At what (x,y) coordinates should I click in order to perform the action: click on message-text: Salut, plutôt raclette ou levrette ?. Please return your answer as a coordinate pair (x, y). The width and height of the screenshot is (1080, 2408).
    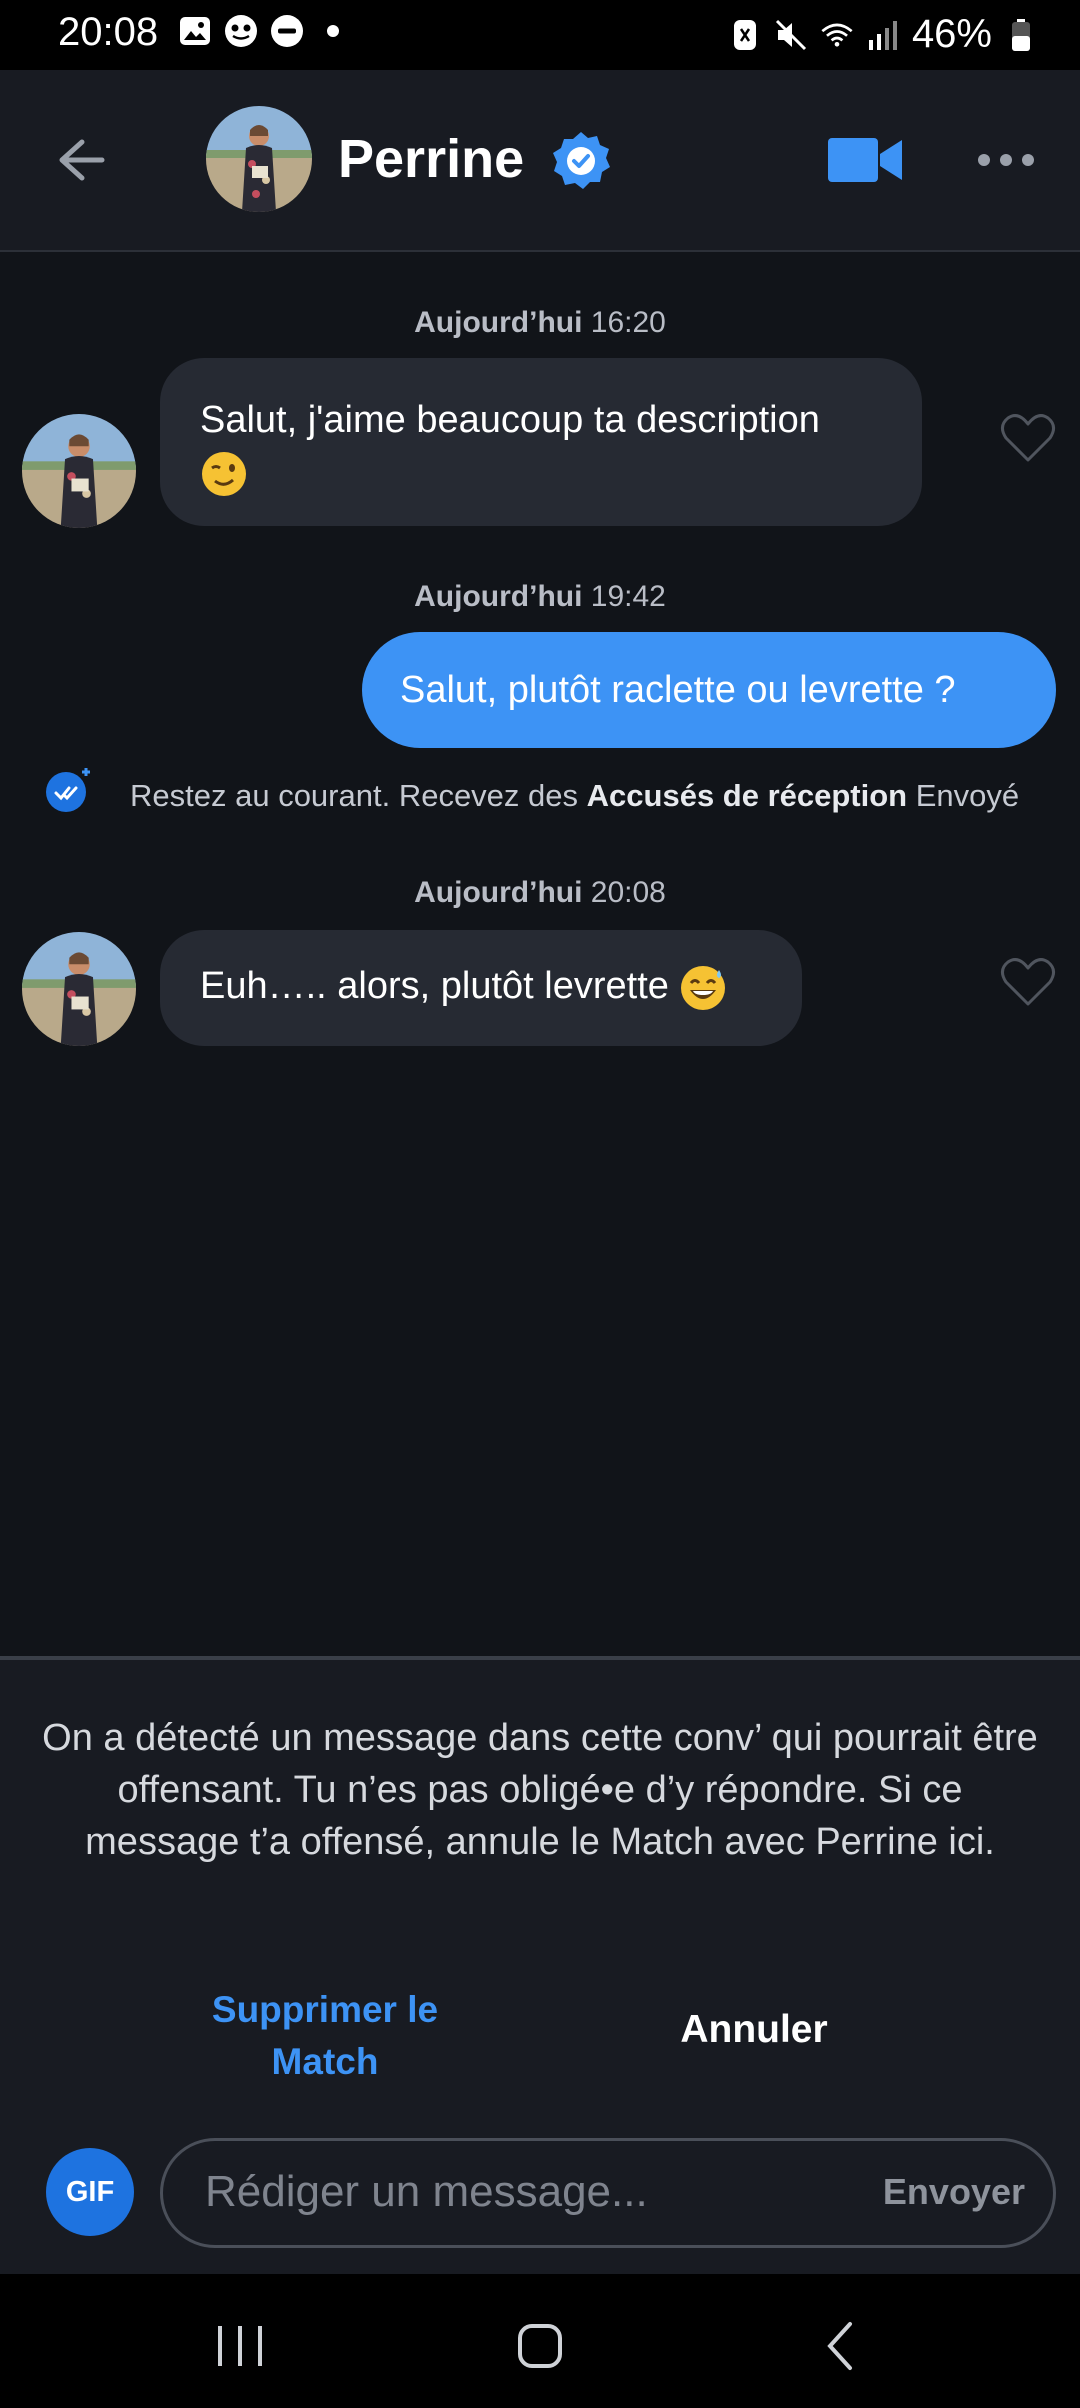
    Looking at the image, I should click on (678, 690).